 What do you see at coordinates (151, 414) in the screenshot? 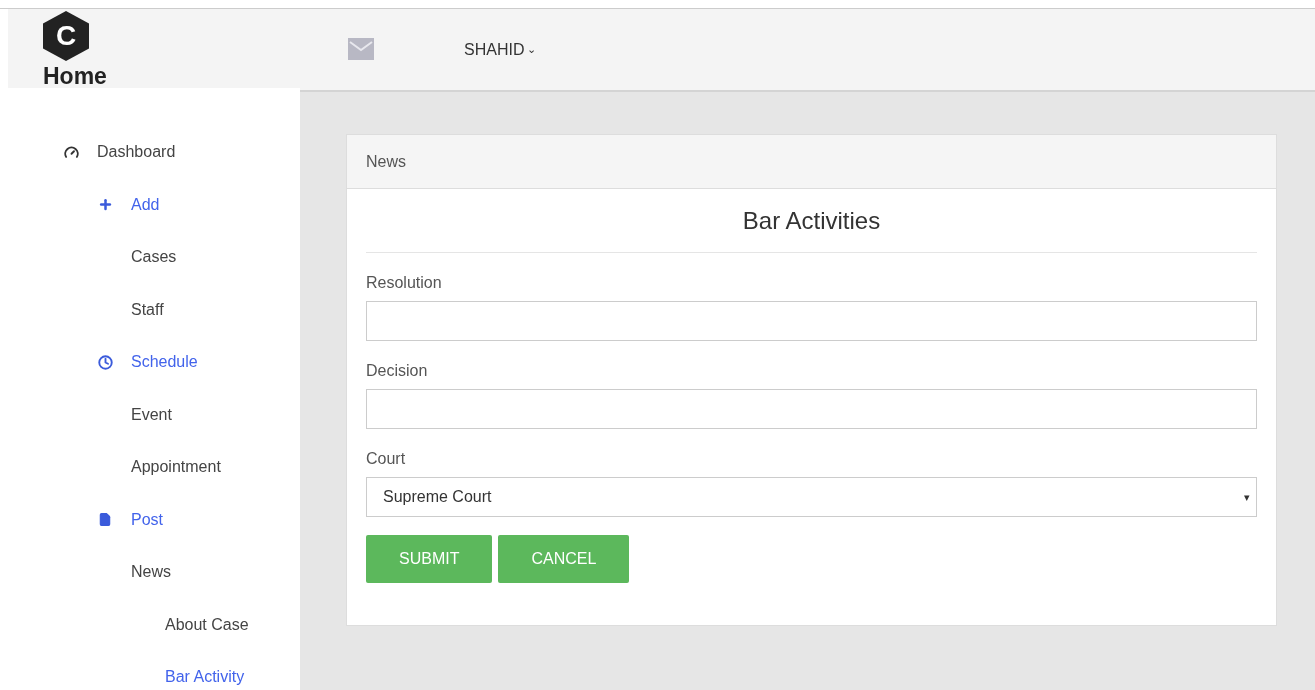
I see `nav-link: Event` at bounding box center [151, 414].